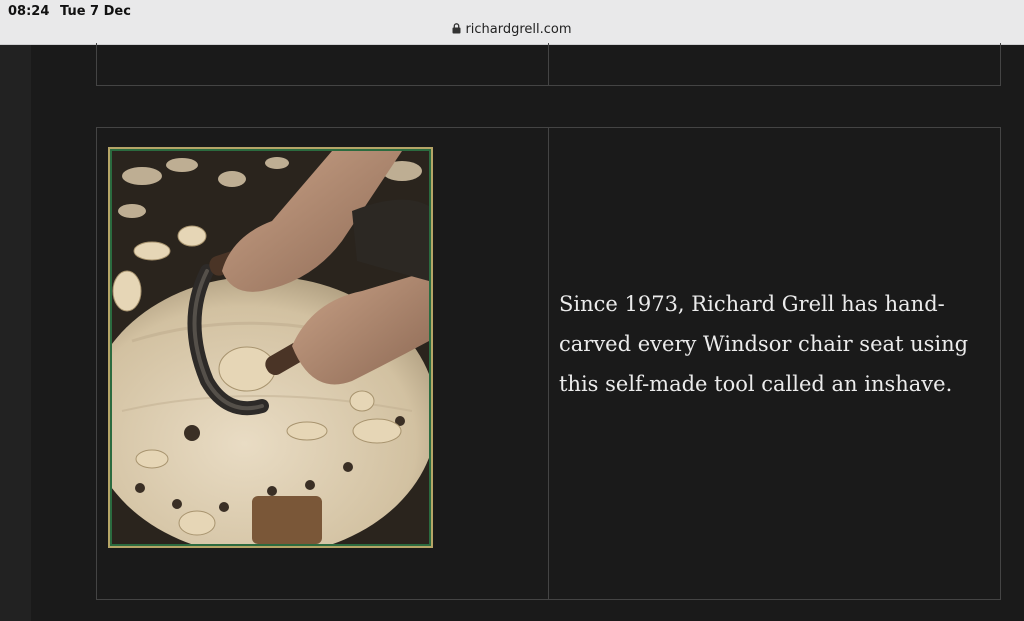 The image size is (1024, 621). What do you see at coordinates (15, 333) in the screenshot?
I see `left-edge-strip` at bounding box center [15, 333].